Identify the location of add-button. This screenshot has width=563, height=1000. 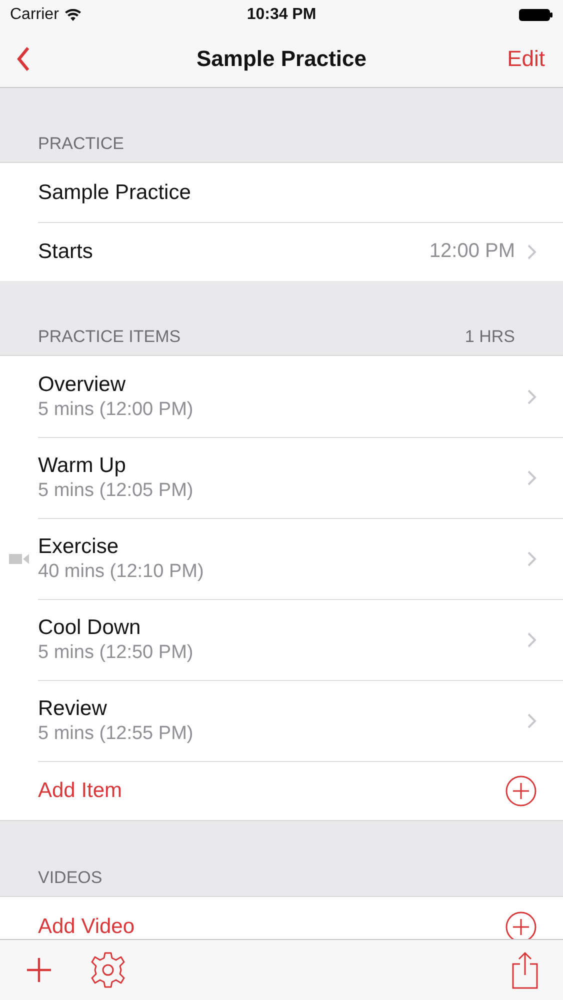
(39, 970).